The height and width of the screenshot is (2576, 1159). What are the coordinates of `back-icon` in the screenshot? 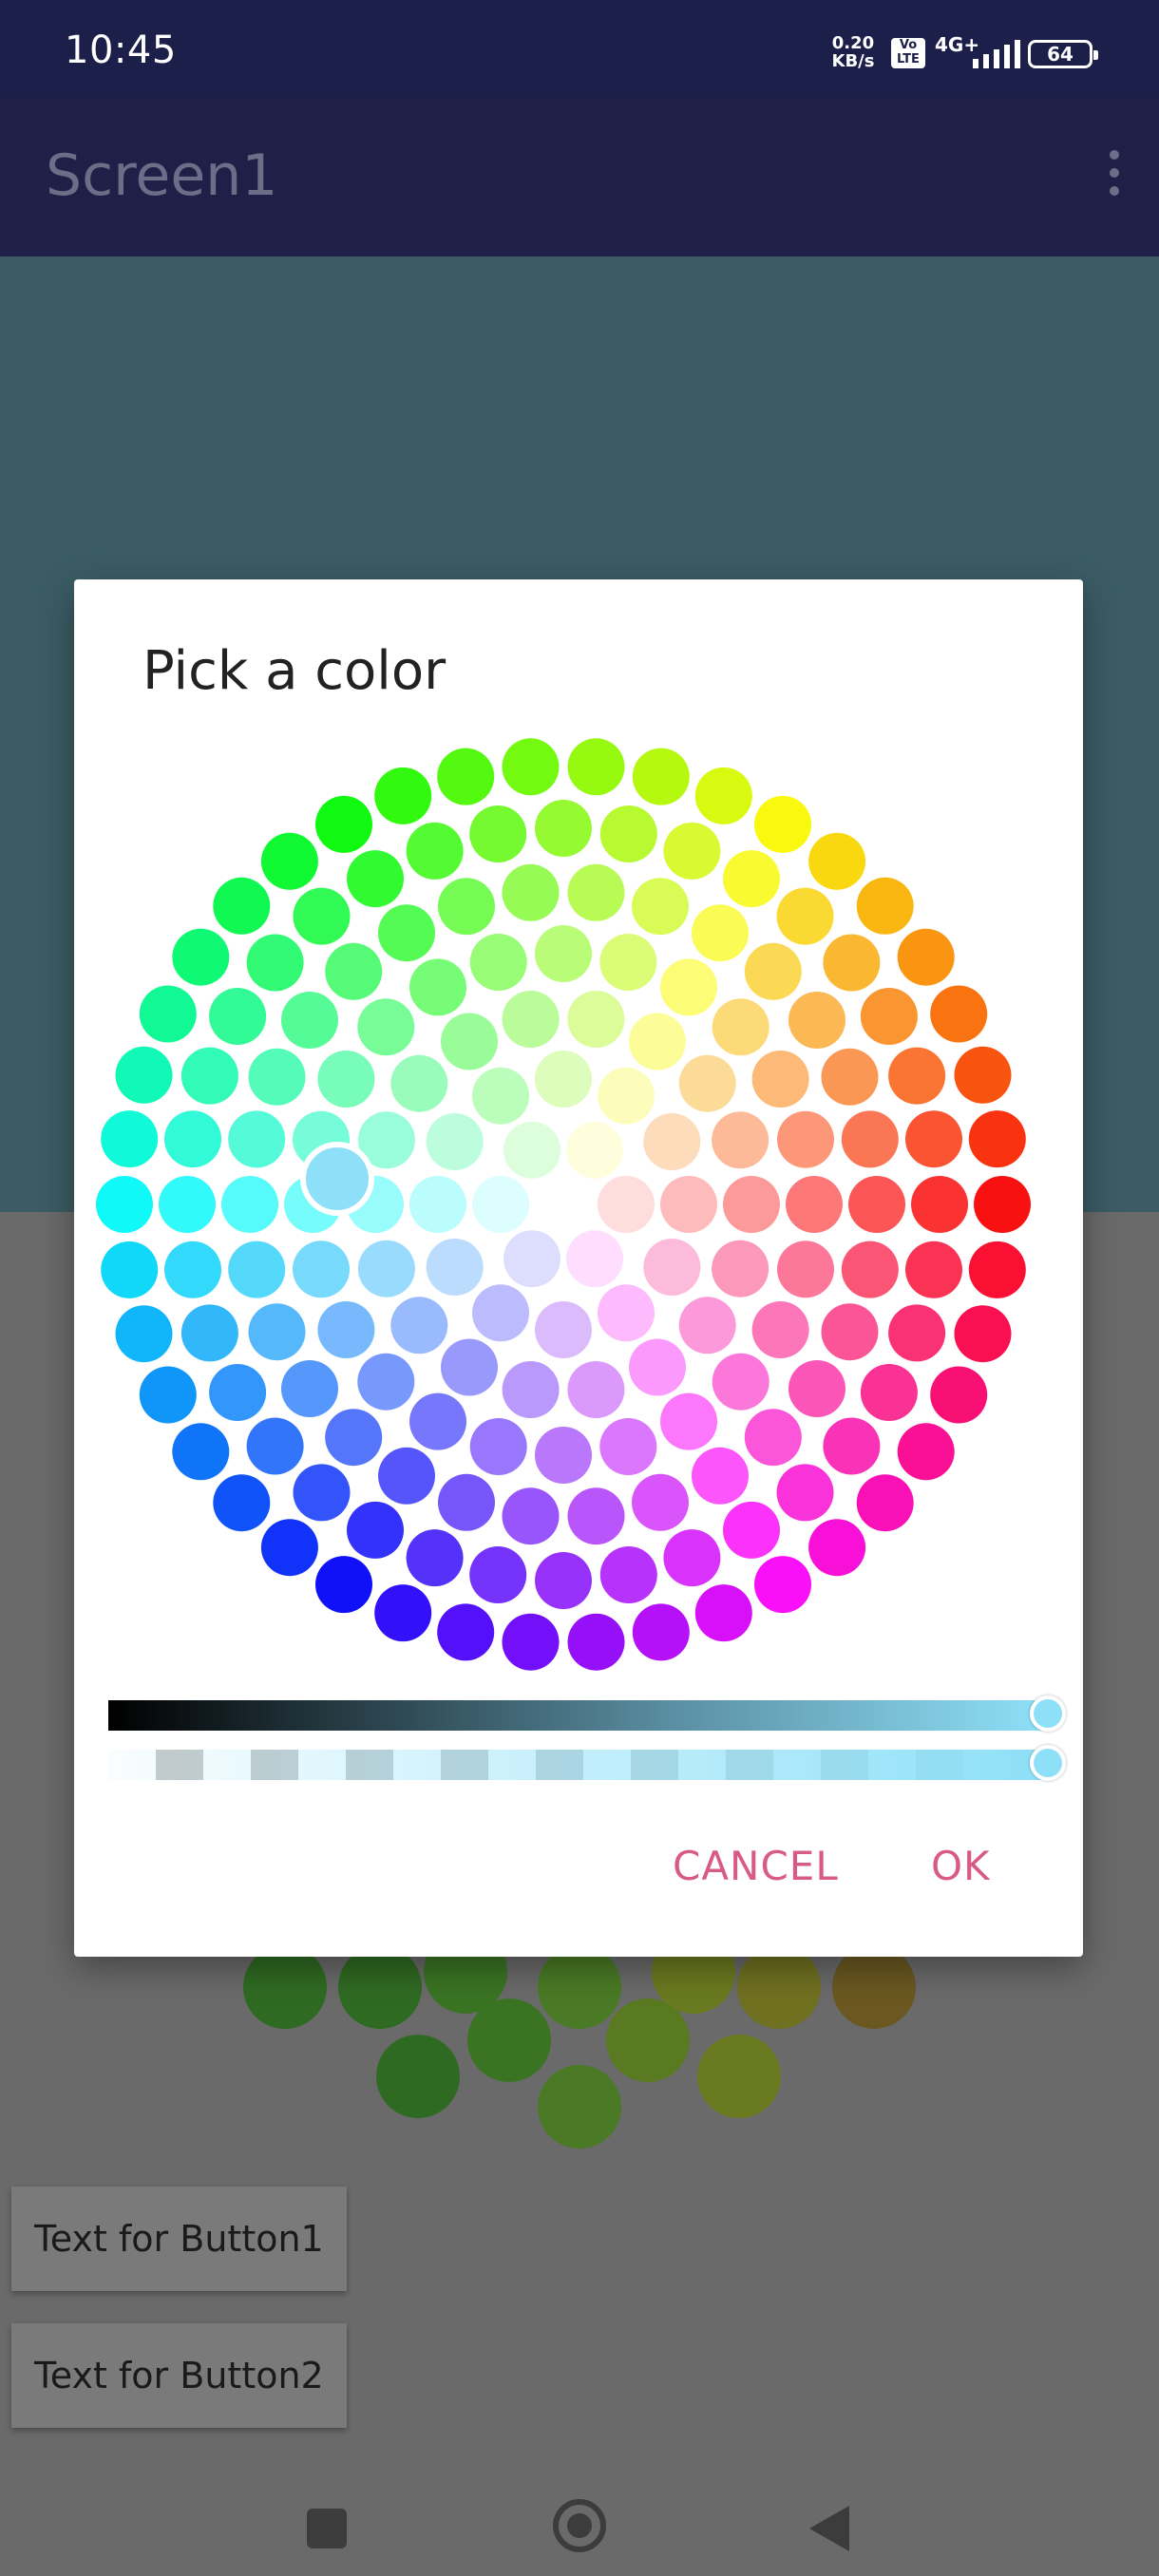 It's located at (829, 2528).